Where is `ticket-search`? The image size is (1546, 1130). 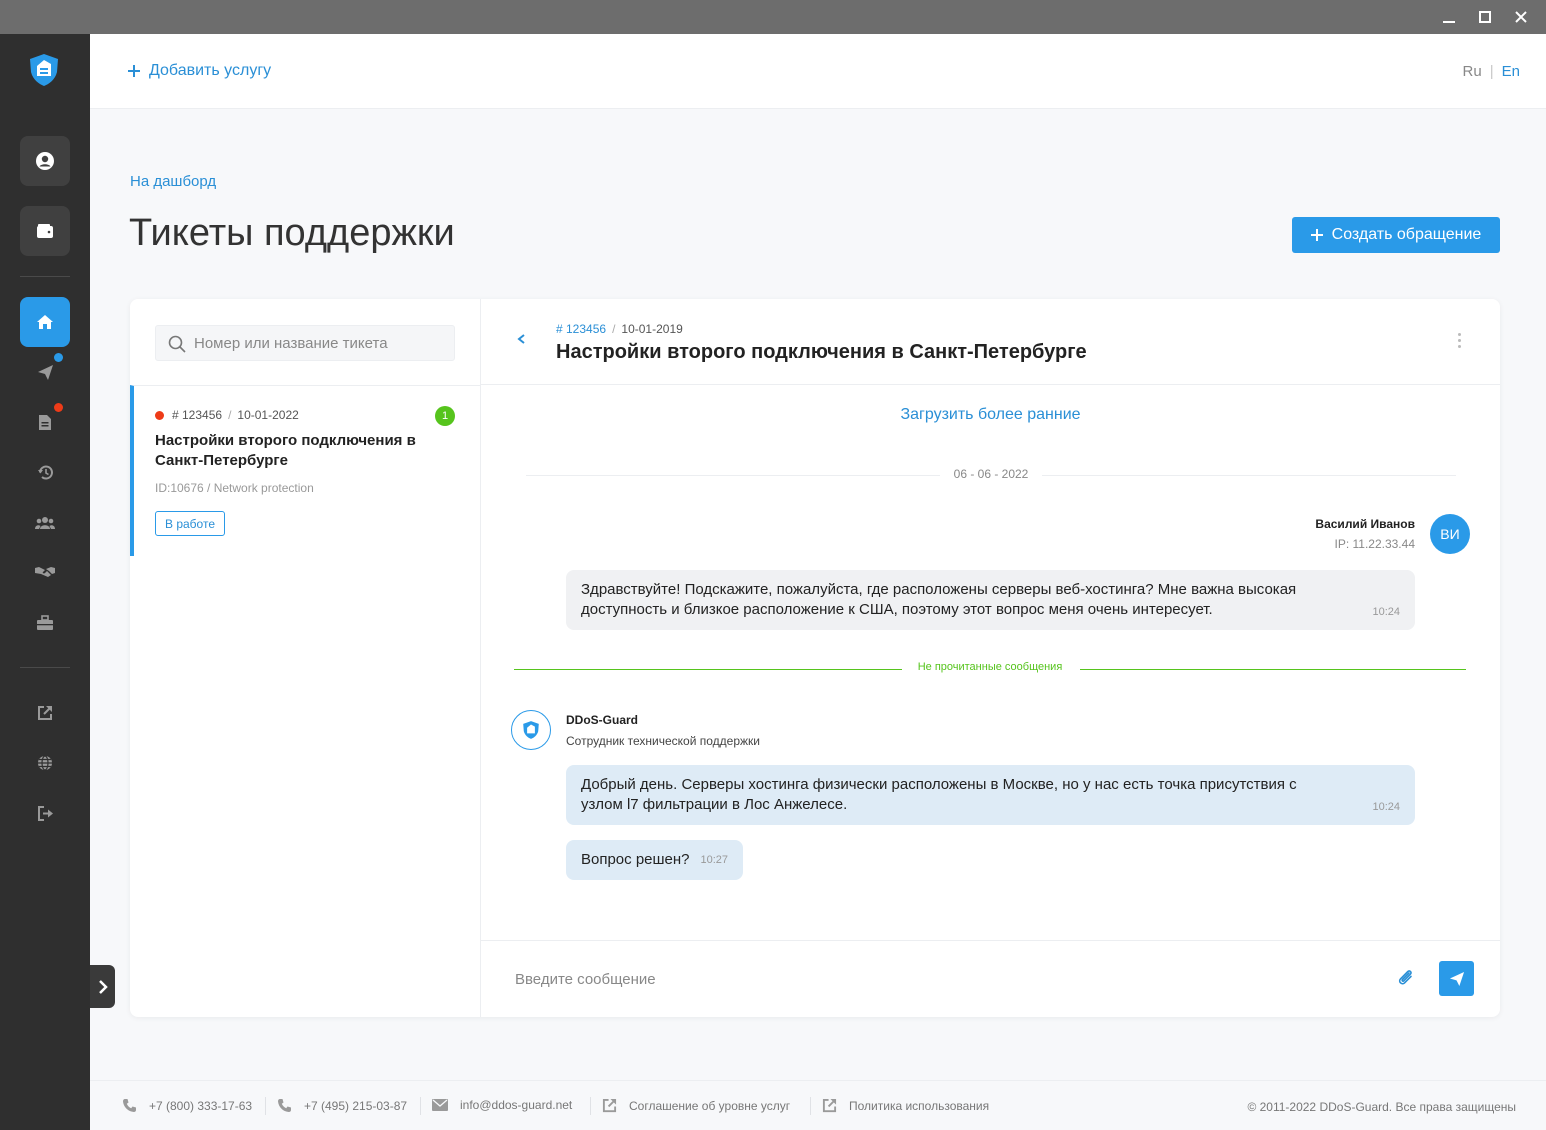
ticket-search is located at coordinates (305, 343).